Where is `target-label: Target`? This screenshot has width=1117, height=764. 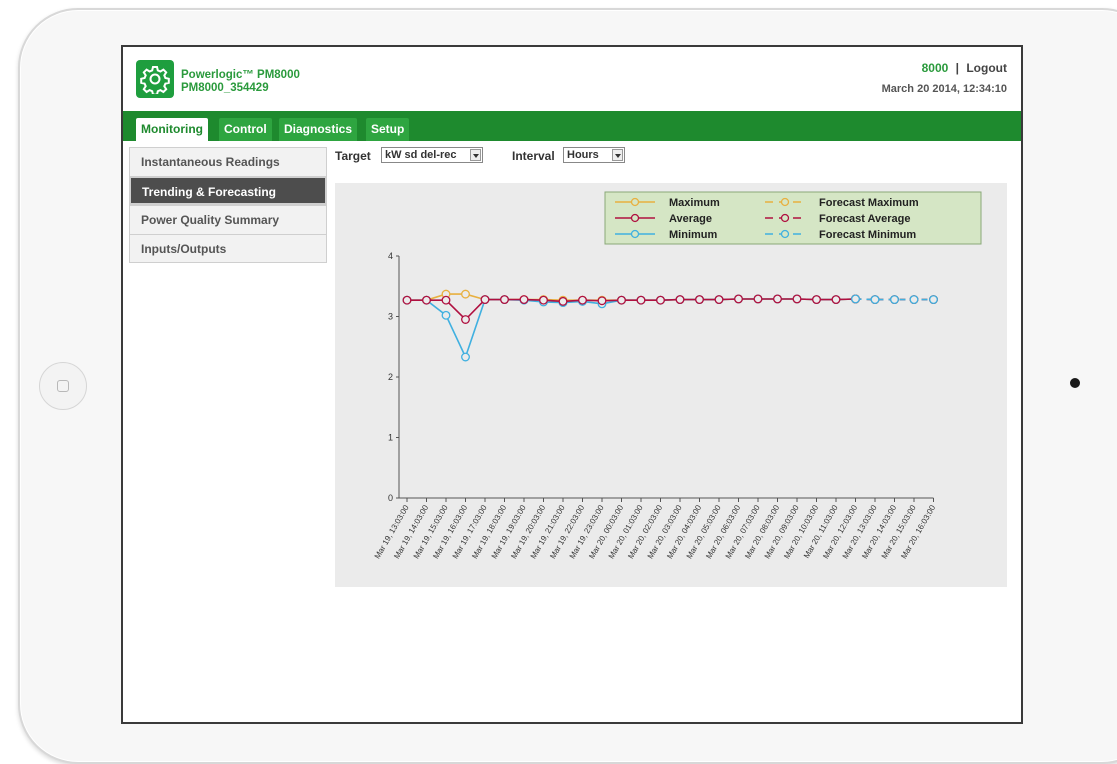 target-label: Target is located at coordinates (353, 156).